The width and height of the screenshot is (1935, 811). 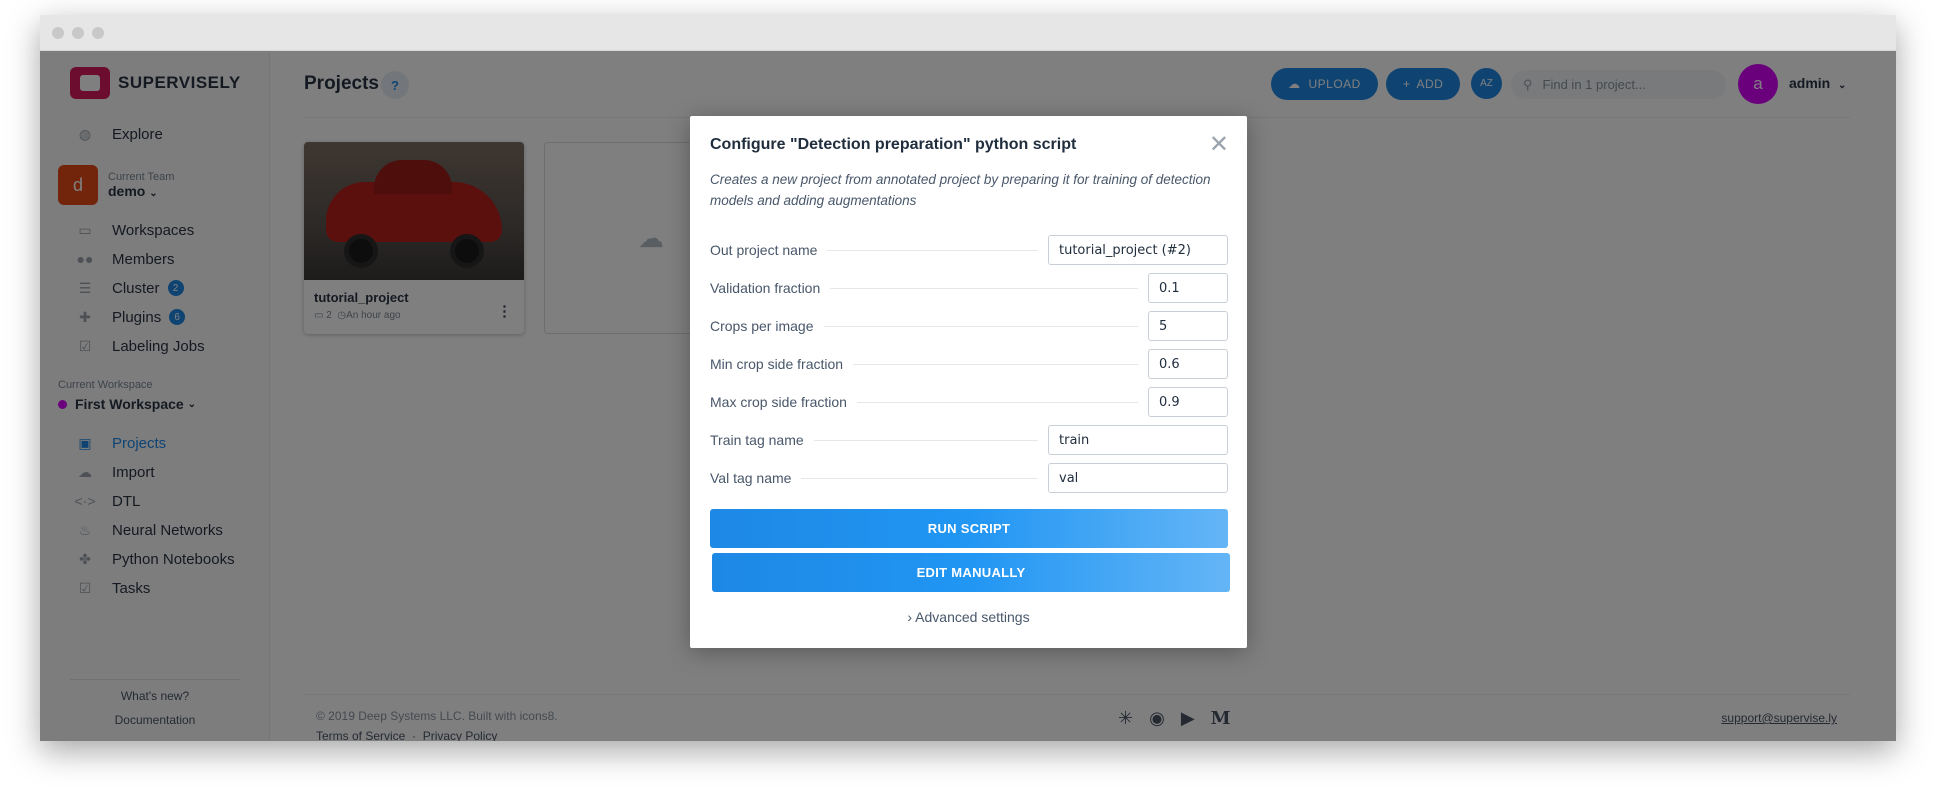 I want to click on min-crop-side-fraction-input: 0.6, so click(x=1188, y=364).